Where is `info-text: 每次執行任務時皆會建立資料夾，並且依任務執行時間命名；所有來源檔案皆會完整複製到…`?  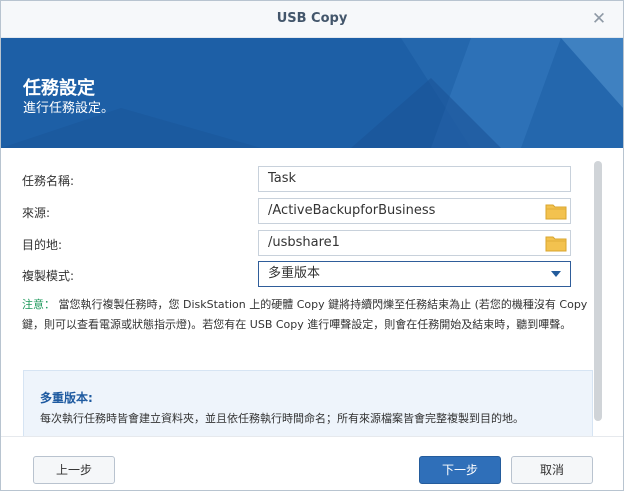 info-text: 每次執行任務時皆會建立資料夾，並且依任務執行時間命名；所有來源檔案皆會完整複製到… is located at coordinates (282, 418).